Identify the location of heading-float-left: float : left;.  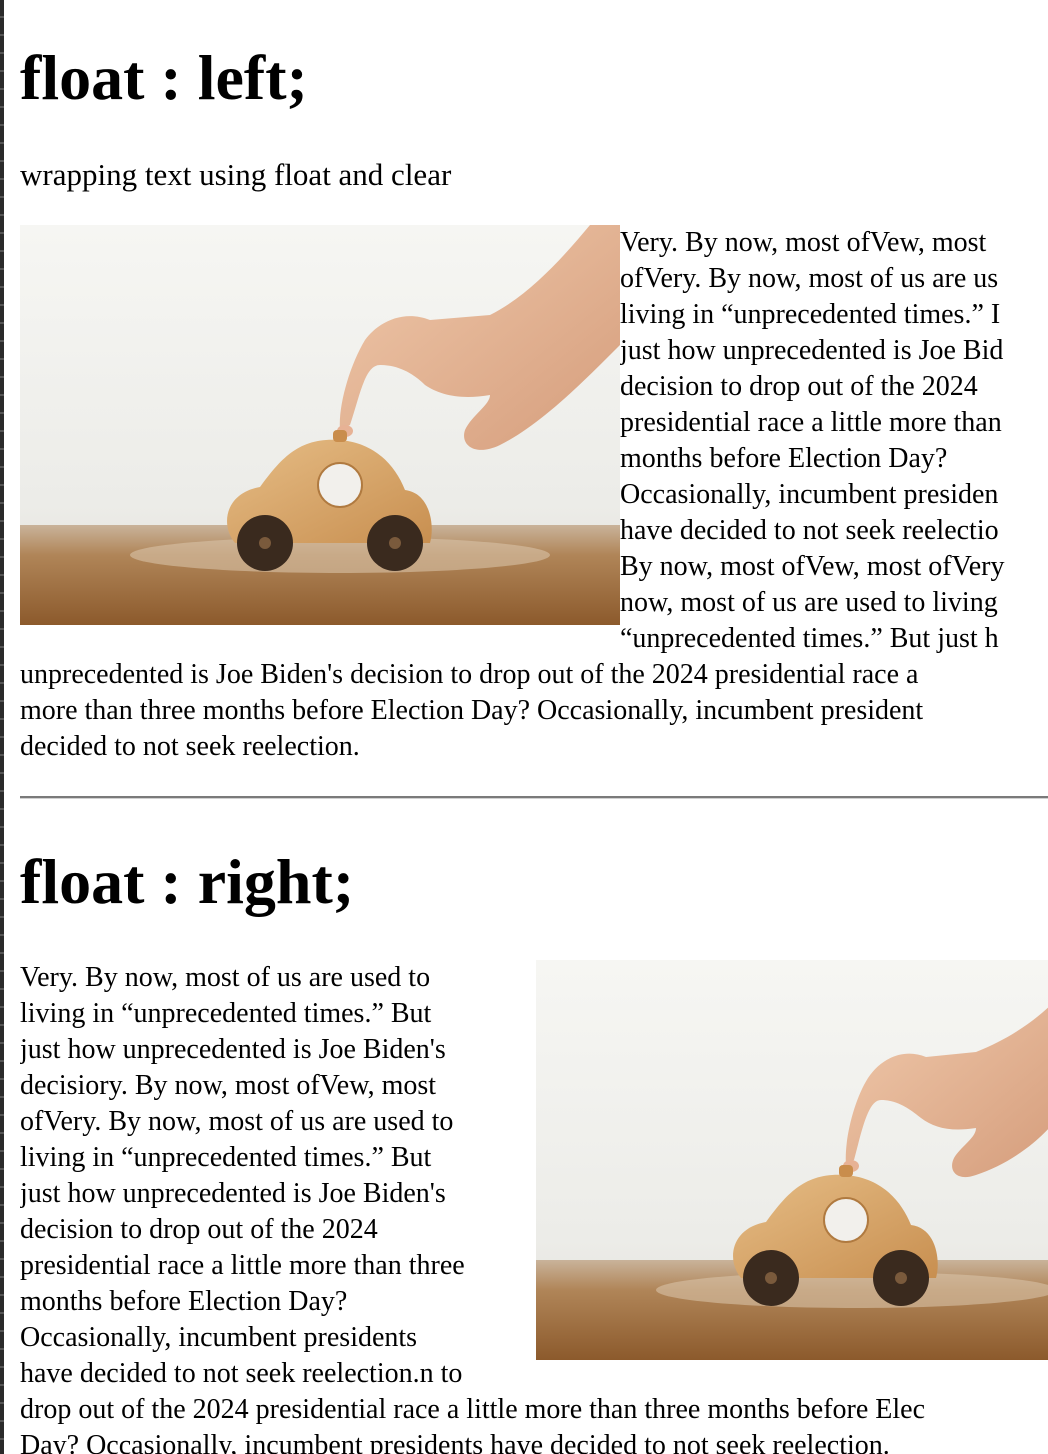
(164, 77).